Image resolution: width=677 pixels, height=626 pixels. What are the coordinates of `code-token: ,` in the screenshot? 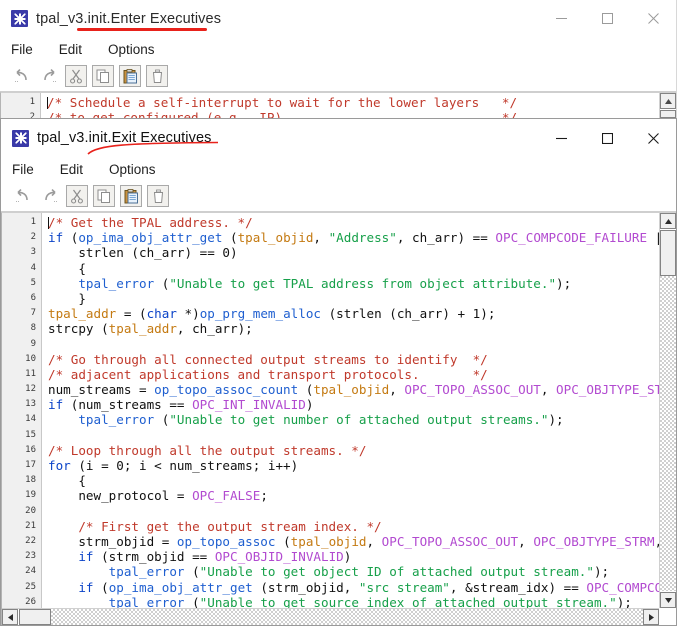 It's located at (548, 390).